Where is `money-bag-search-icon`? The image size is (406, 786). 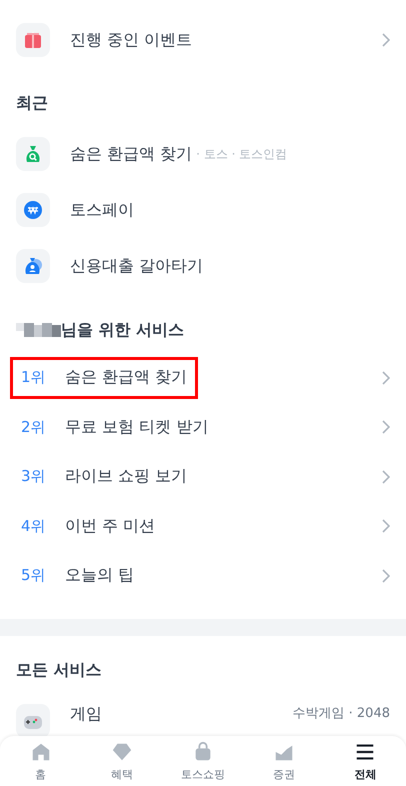
money-bag-search-icon is located at coordinates (33, 154).